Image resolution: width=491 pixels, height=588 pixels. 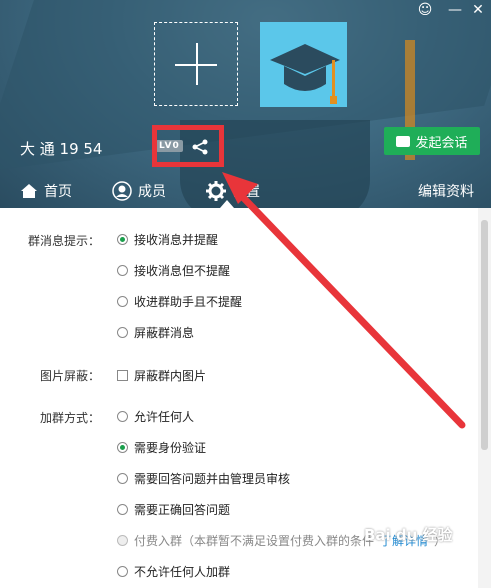 I want to click on join-option-4: 需要正确回答问题, so click(x=173, y=509).